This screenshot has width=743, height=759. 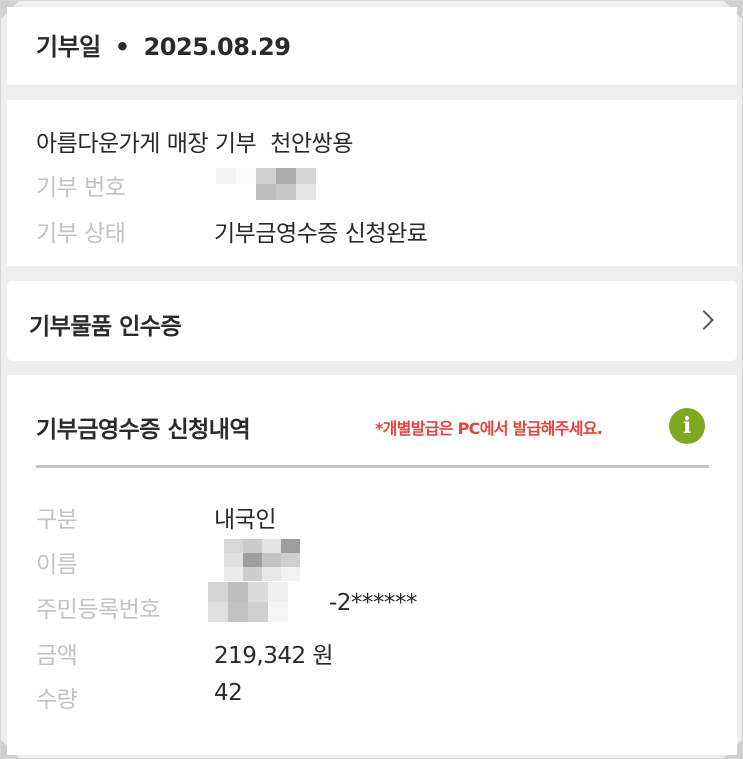 I want to click on category-label: 구분, so click(x=57, y=520).